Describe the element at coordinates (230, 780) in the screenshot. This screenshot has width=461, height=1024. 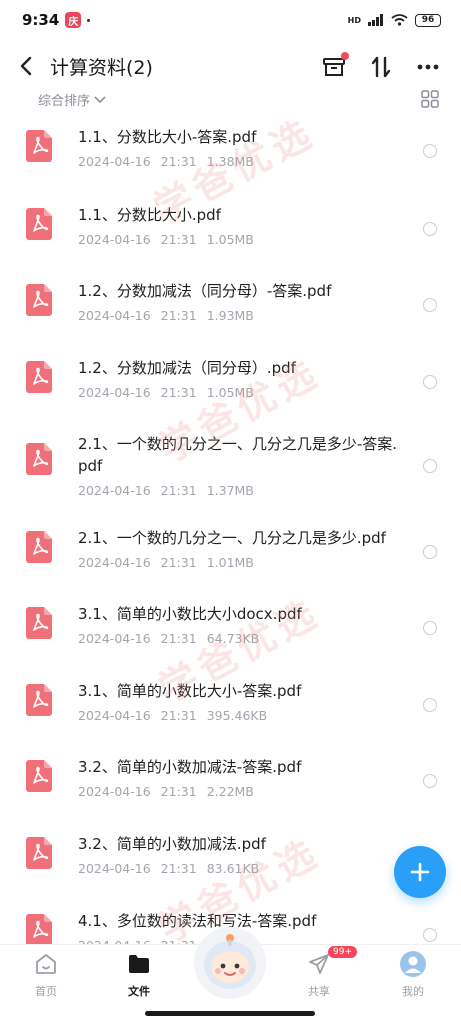
I see `file-row: 3.2、简单的小数加减法-答案.pdf 2024-04-16 21:31 2.22MB` at that location.